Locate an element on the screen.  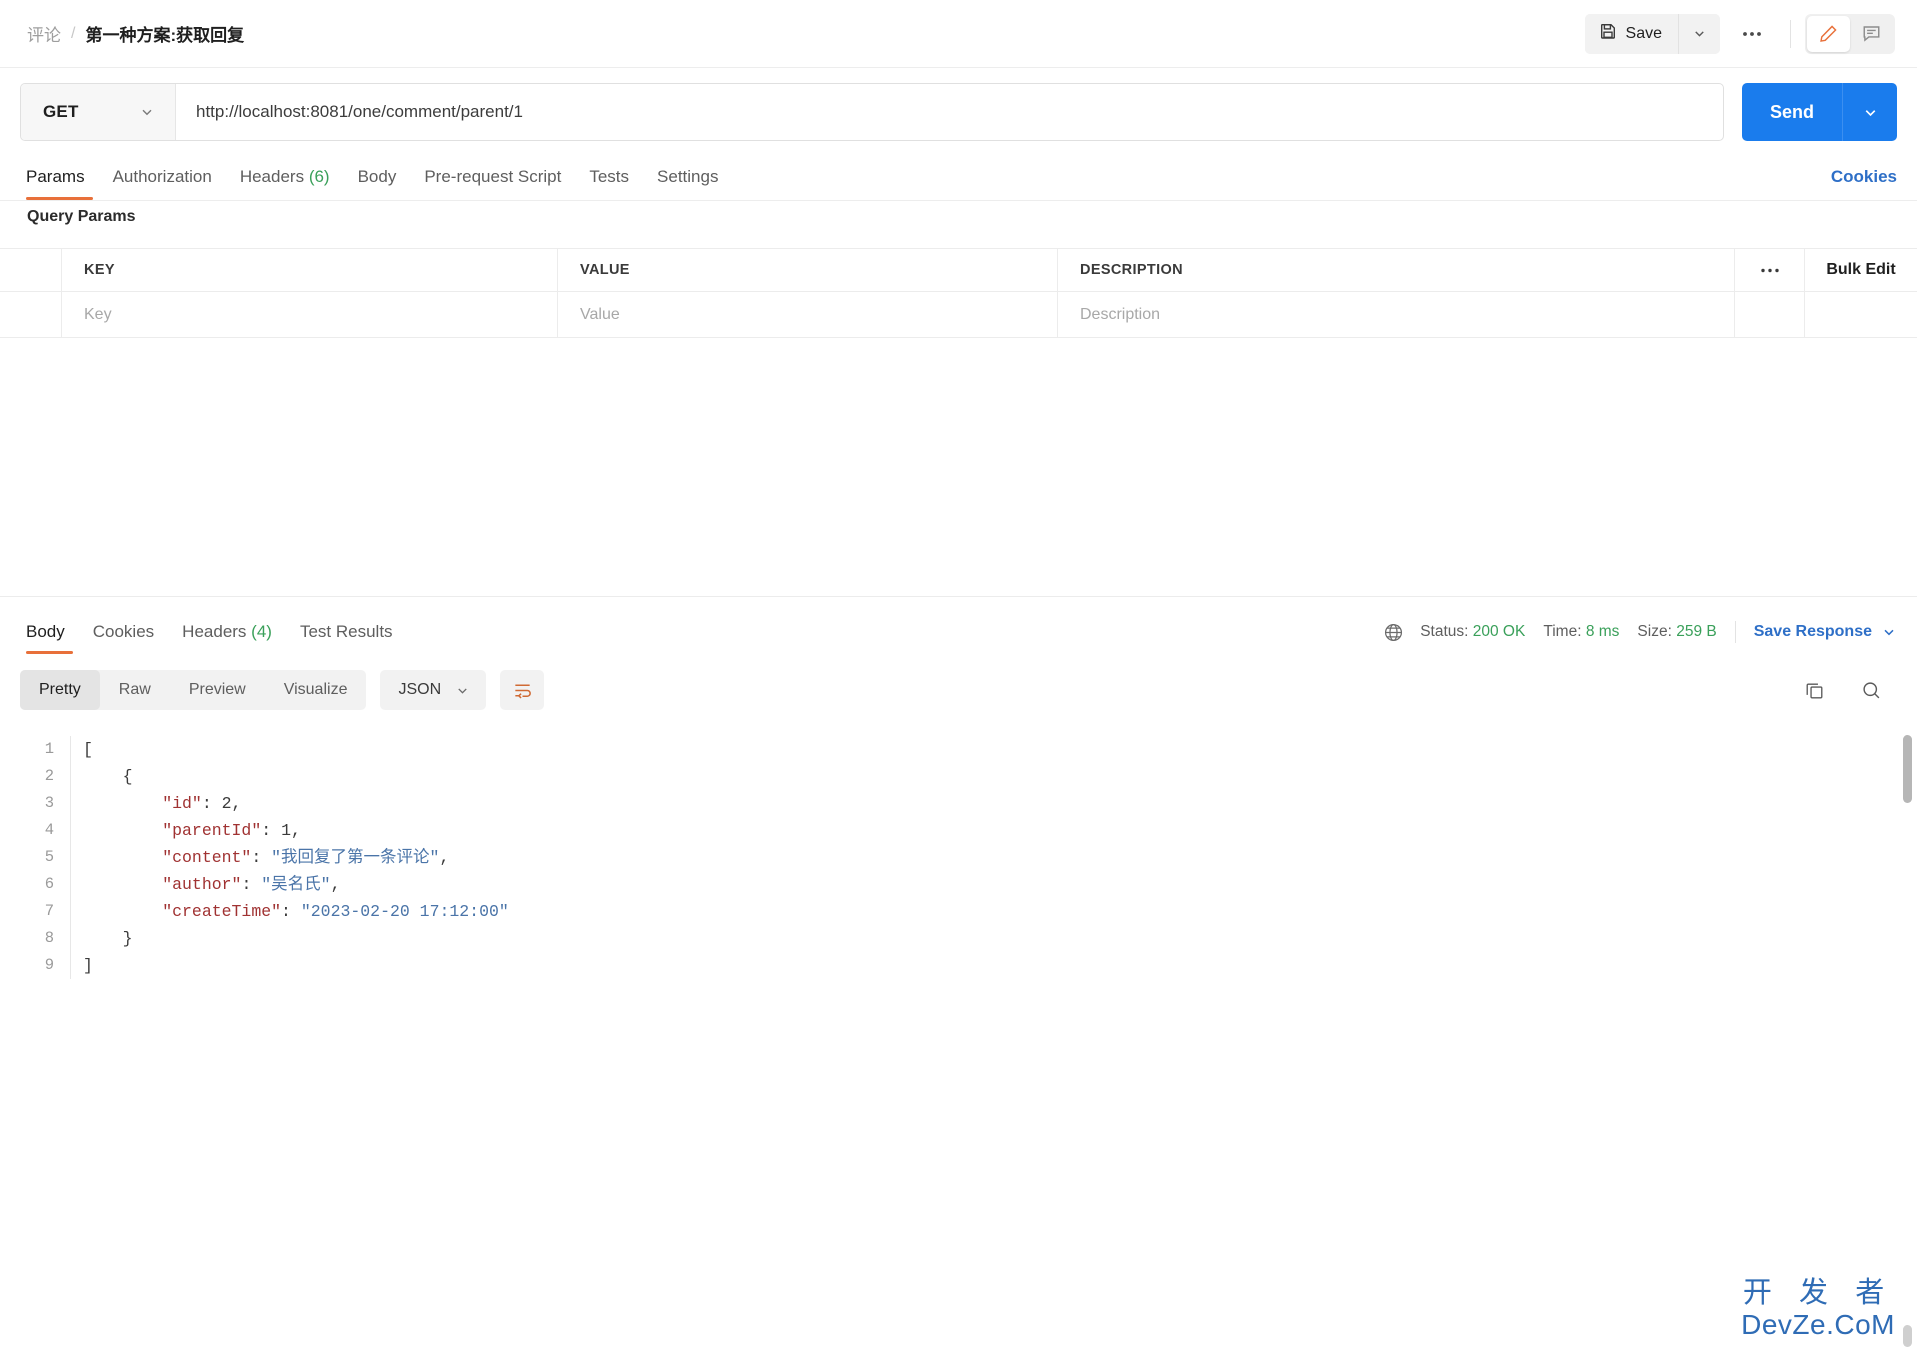
tab-tests: Tests is located at coordinates (609, 183).